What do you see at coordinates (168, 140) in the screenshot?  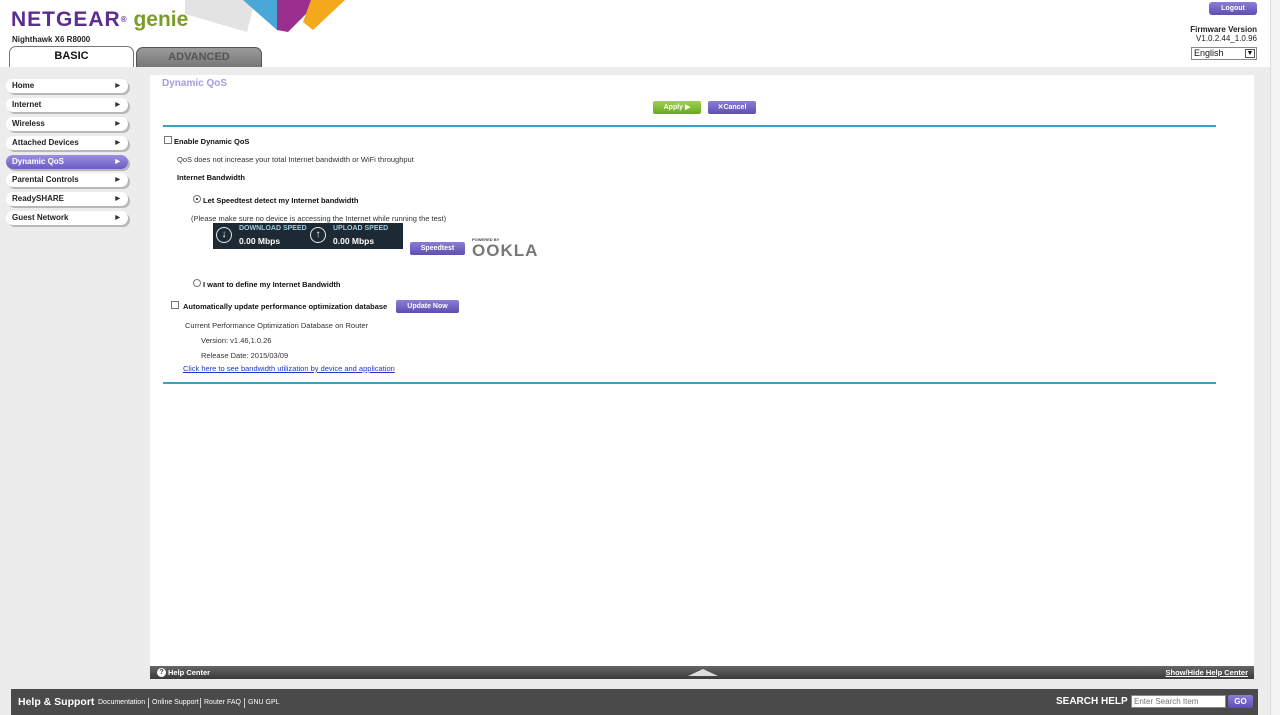 I see `enable-qos-checkbox` at bounding box center [168, 140].